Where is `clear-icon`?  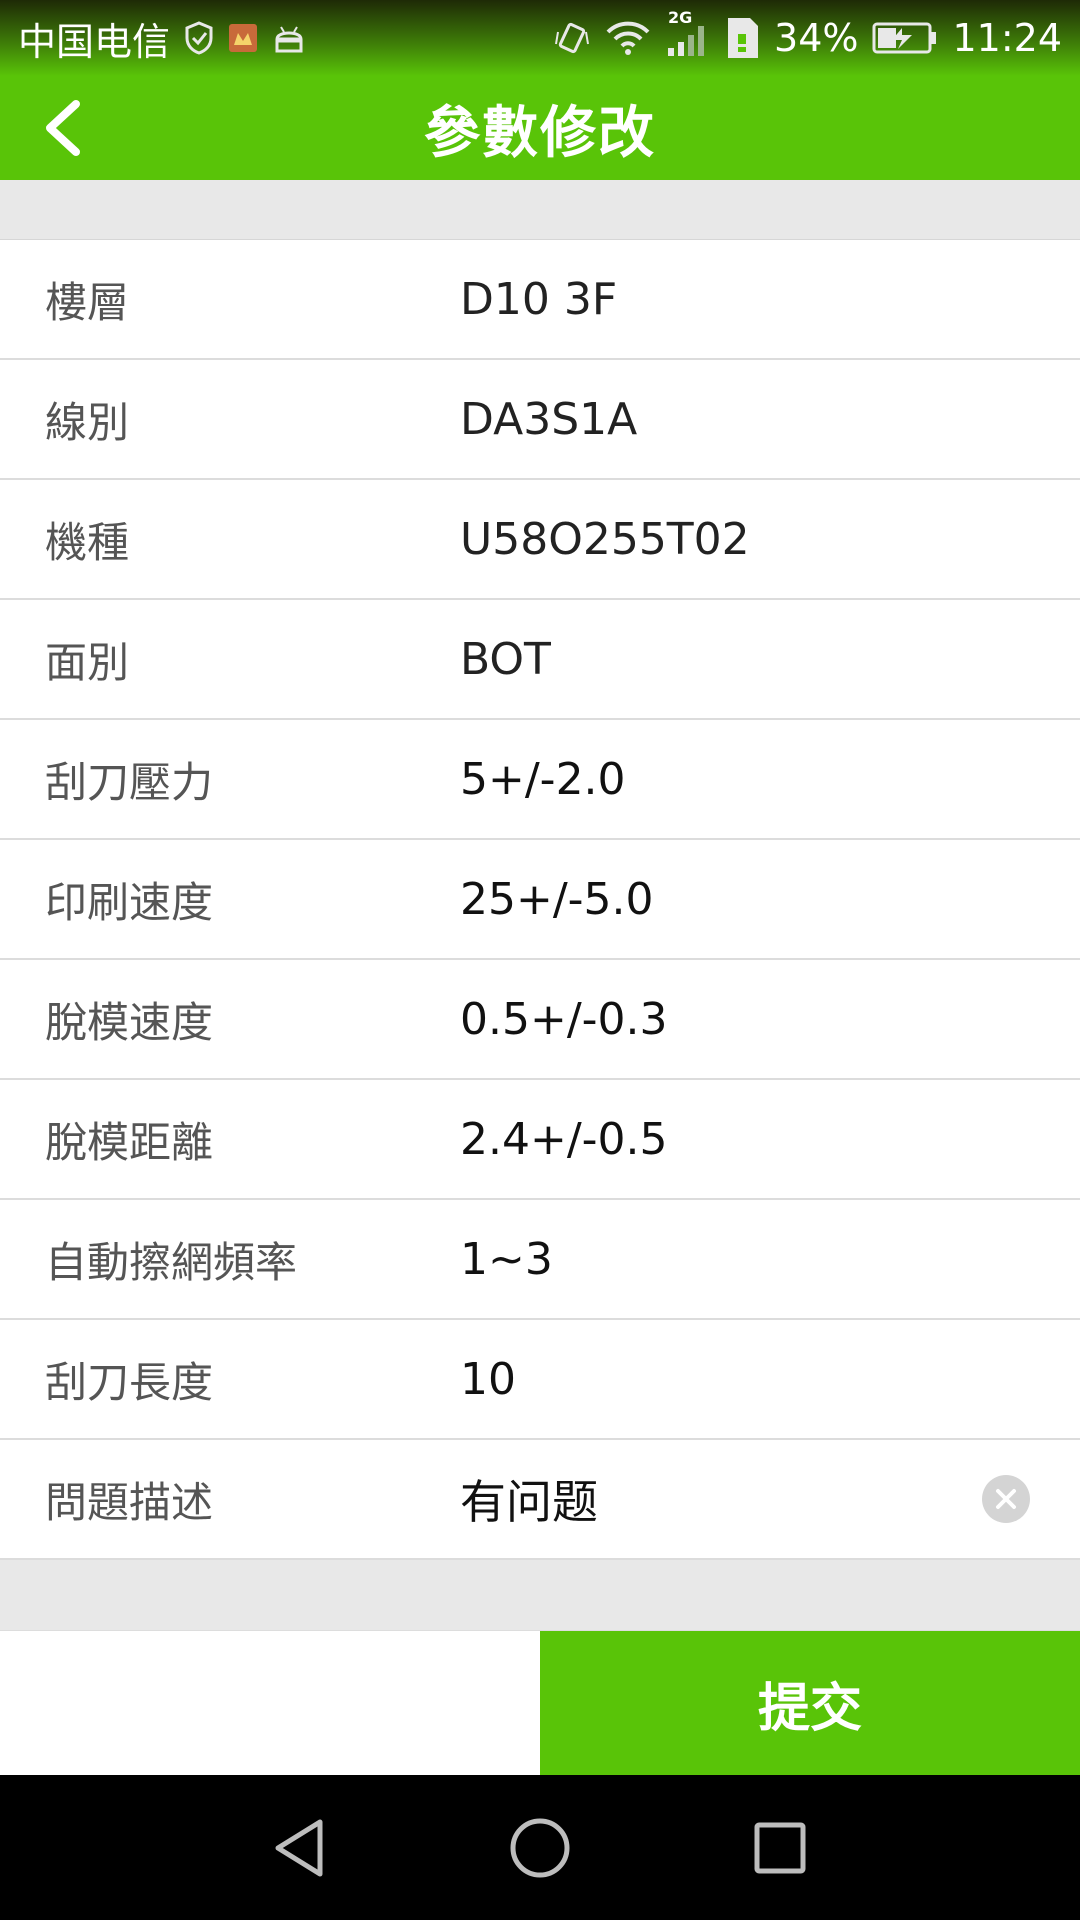
clear-icon is located at coordinates (1006, 1499).